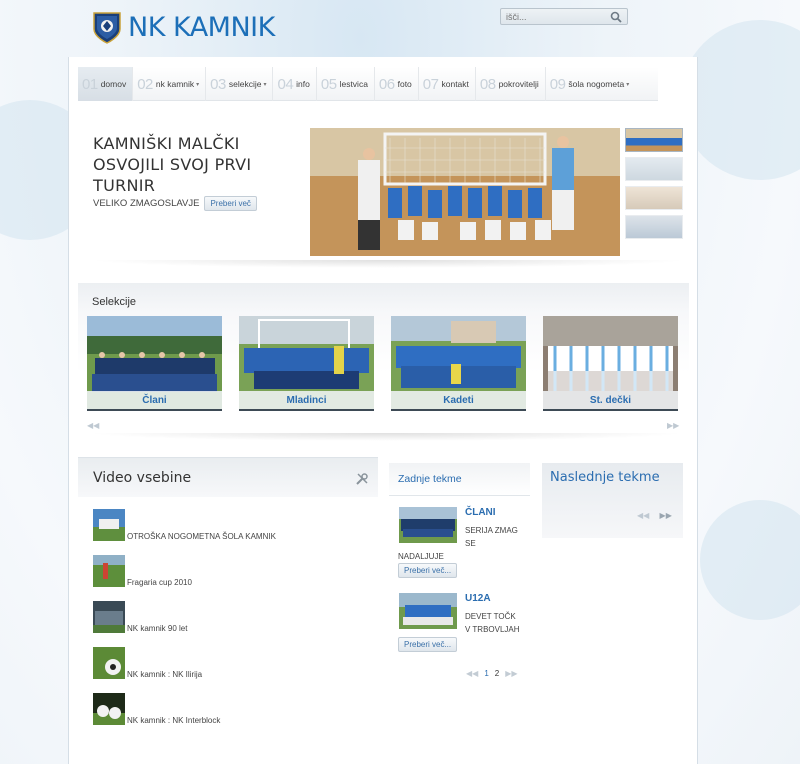  What do you see at coordinates (487, 84) in the screenshot?
I see `nav-number: 08` at bounding box center [487, 84].